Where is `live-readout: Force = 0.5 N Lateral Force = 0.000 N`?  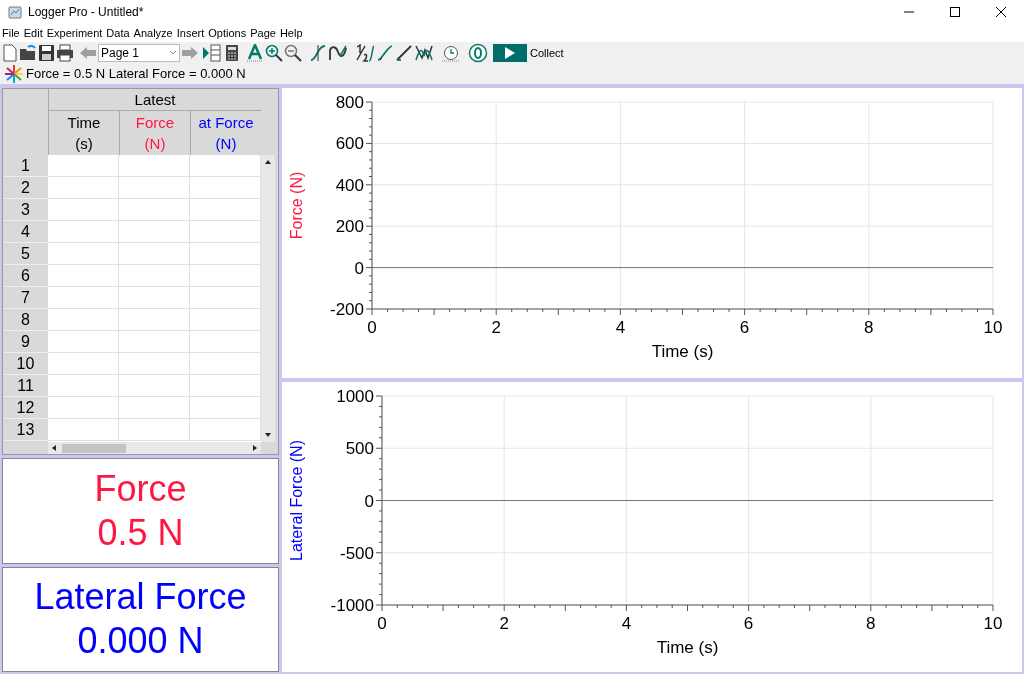
live-readout: Force = 0.5 N Lateral Force = 0.000 N is located at coordinates (136, 74).